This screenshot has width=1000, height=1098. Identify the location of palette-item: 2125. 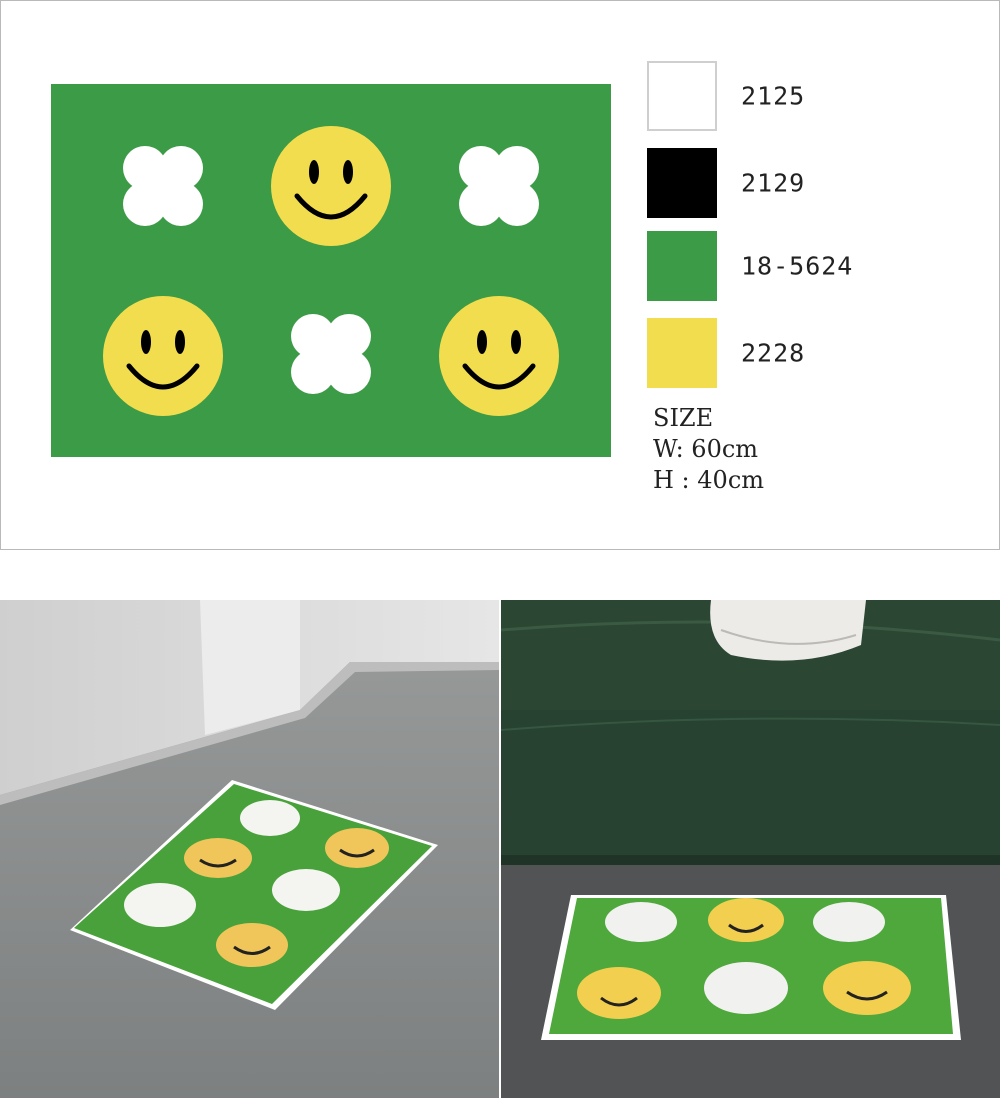
(797, 96).